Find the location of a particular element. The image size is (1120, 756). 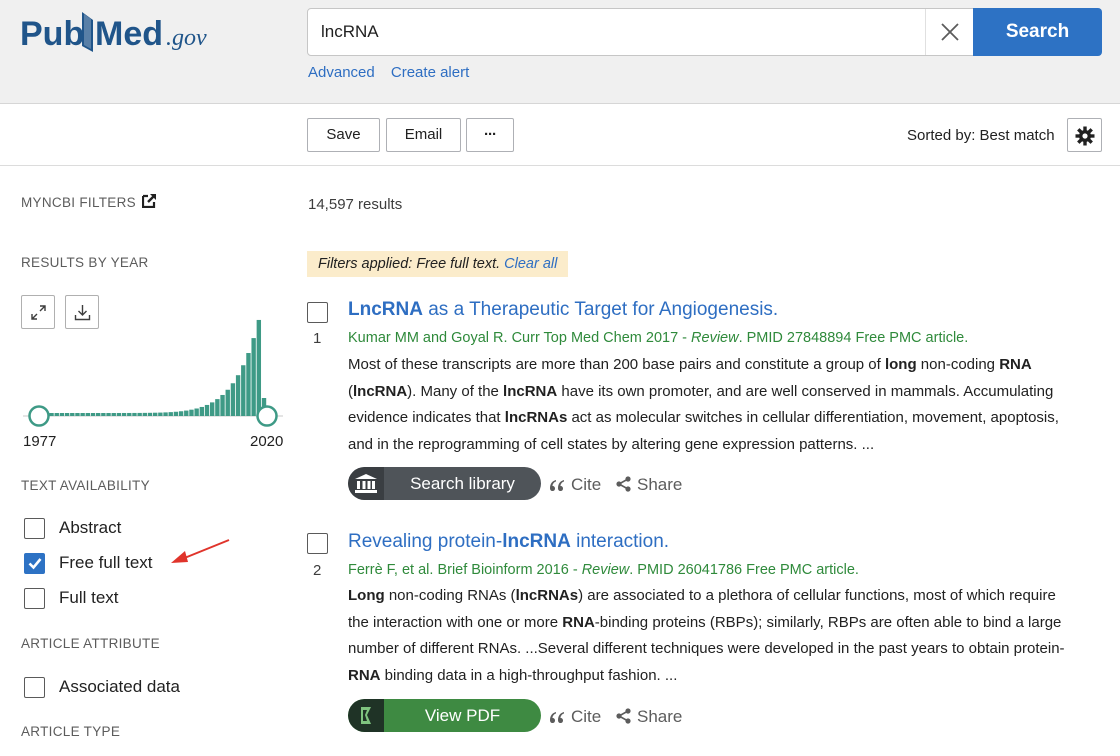

result-number: 1 is located at coordinates (317, 338).